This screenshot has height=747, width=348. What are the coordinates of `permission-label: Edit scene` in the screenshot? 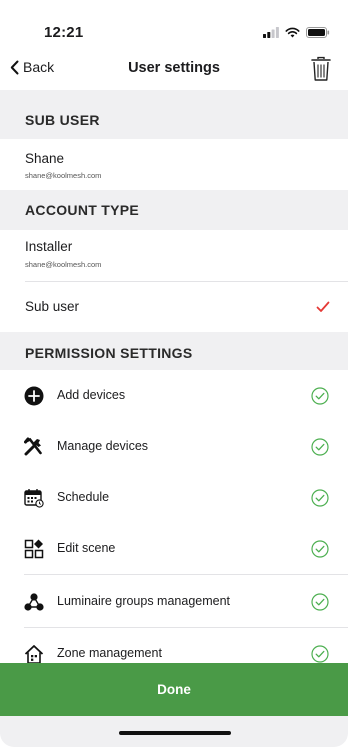 It's located at (86, 548).